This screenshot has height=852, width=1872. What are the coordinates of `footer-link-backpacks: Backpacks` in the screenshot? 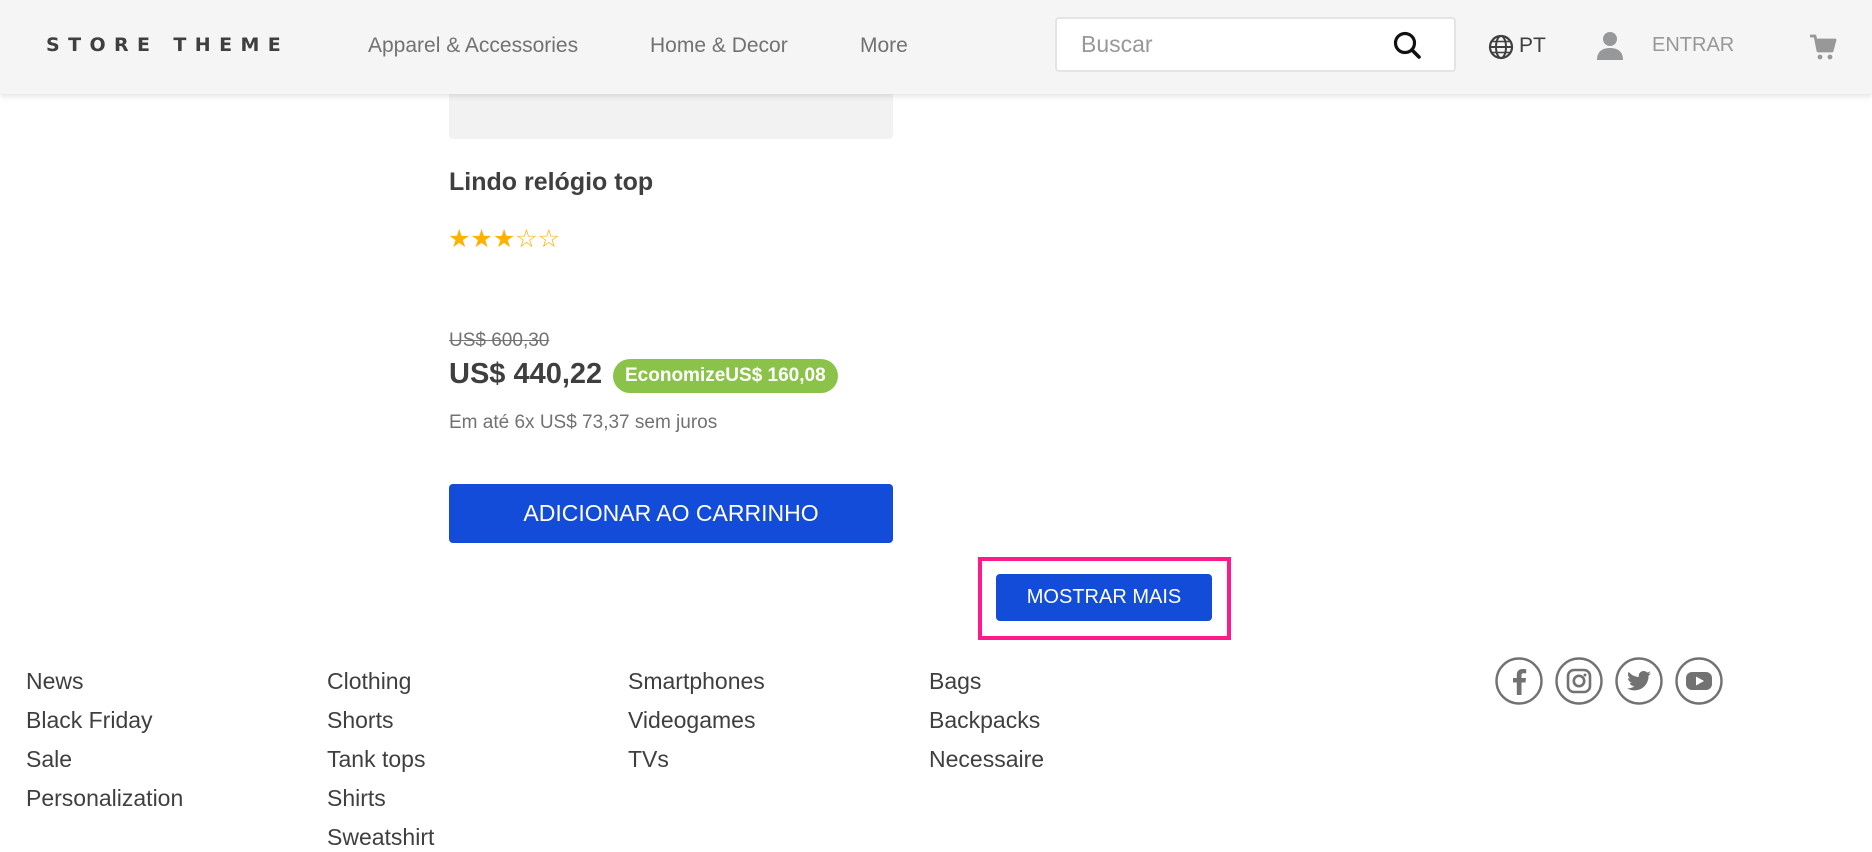 It's located at (986, 720).